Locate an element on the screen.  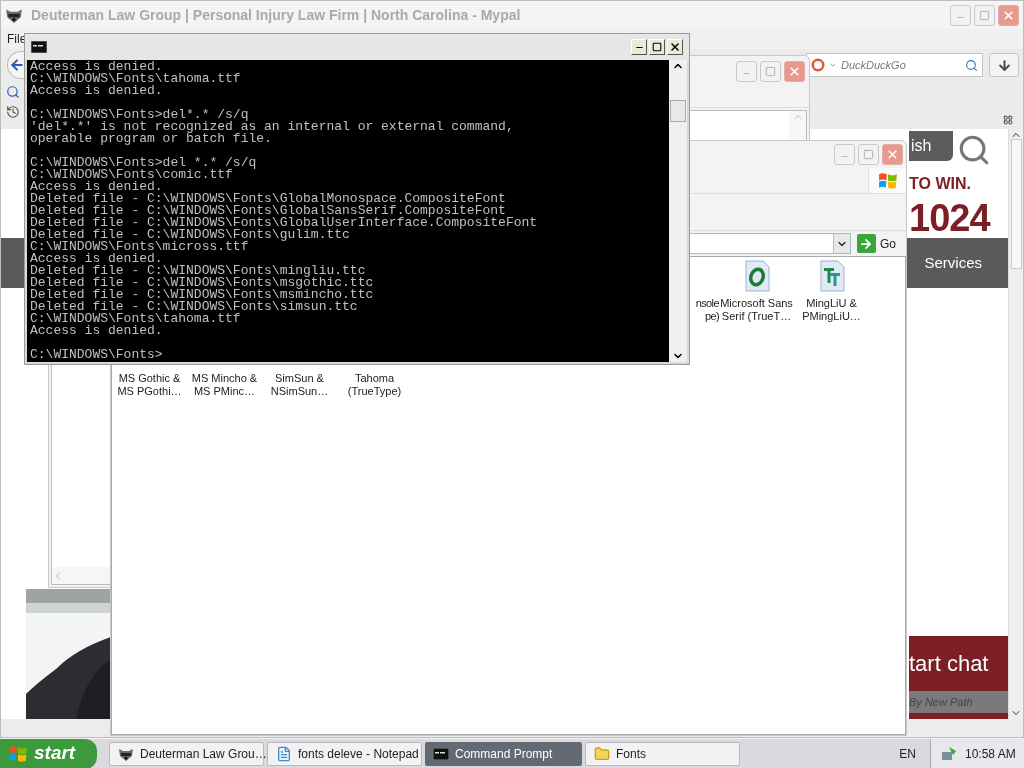
console-line: Deleted file - C:\WINDOWS\Fonts\msmincho.ttc is located at coordinates (202, 295).